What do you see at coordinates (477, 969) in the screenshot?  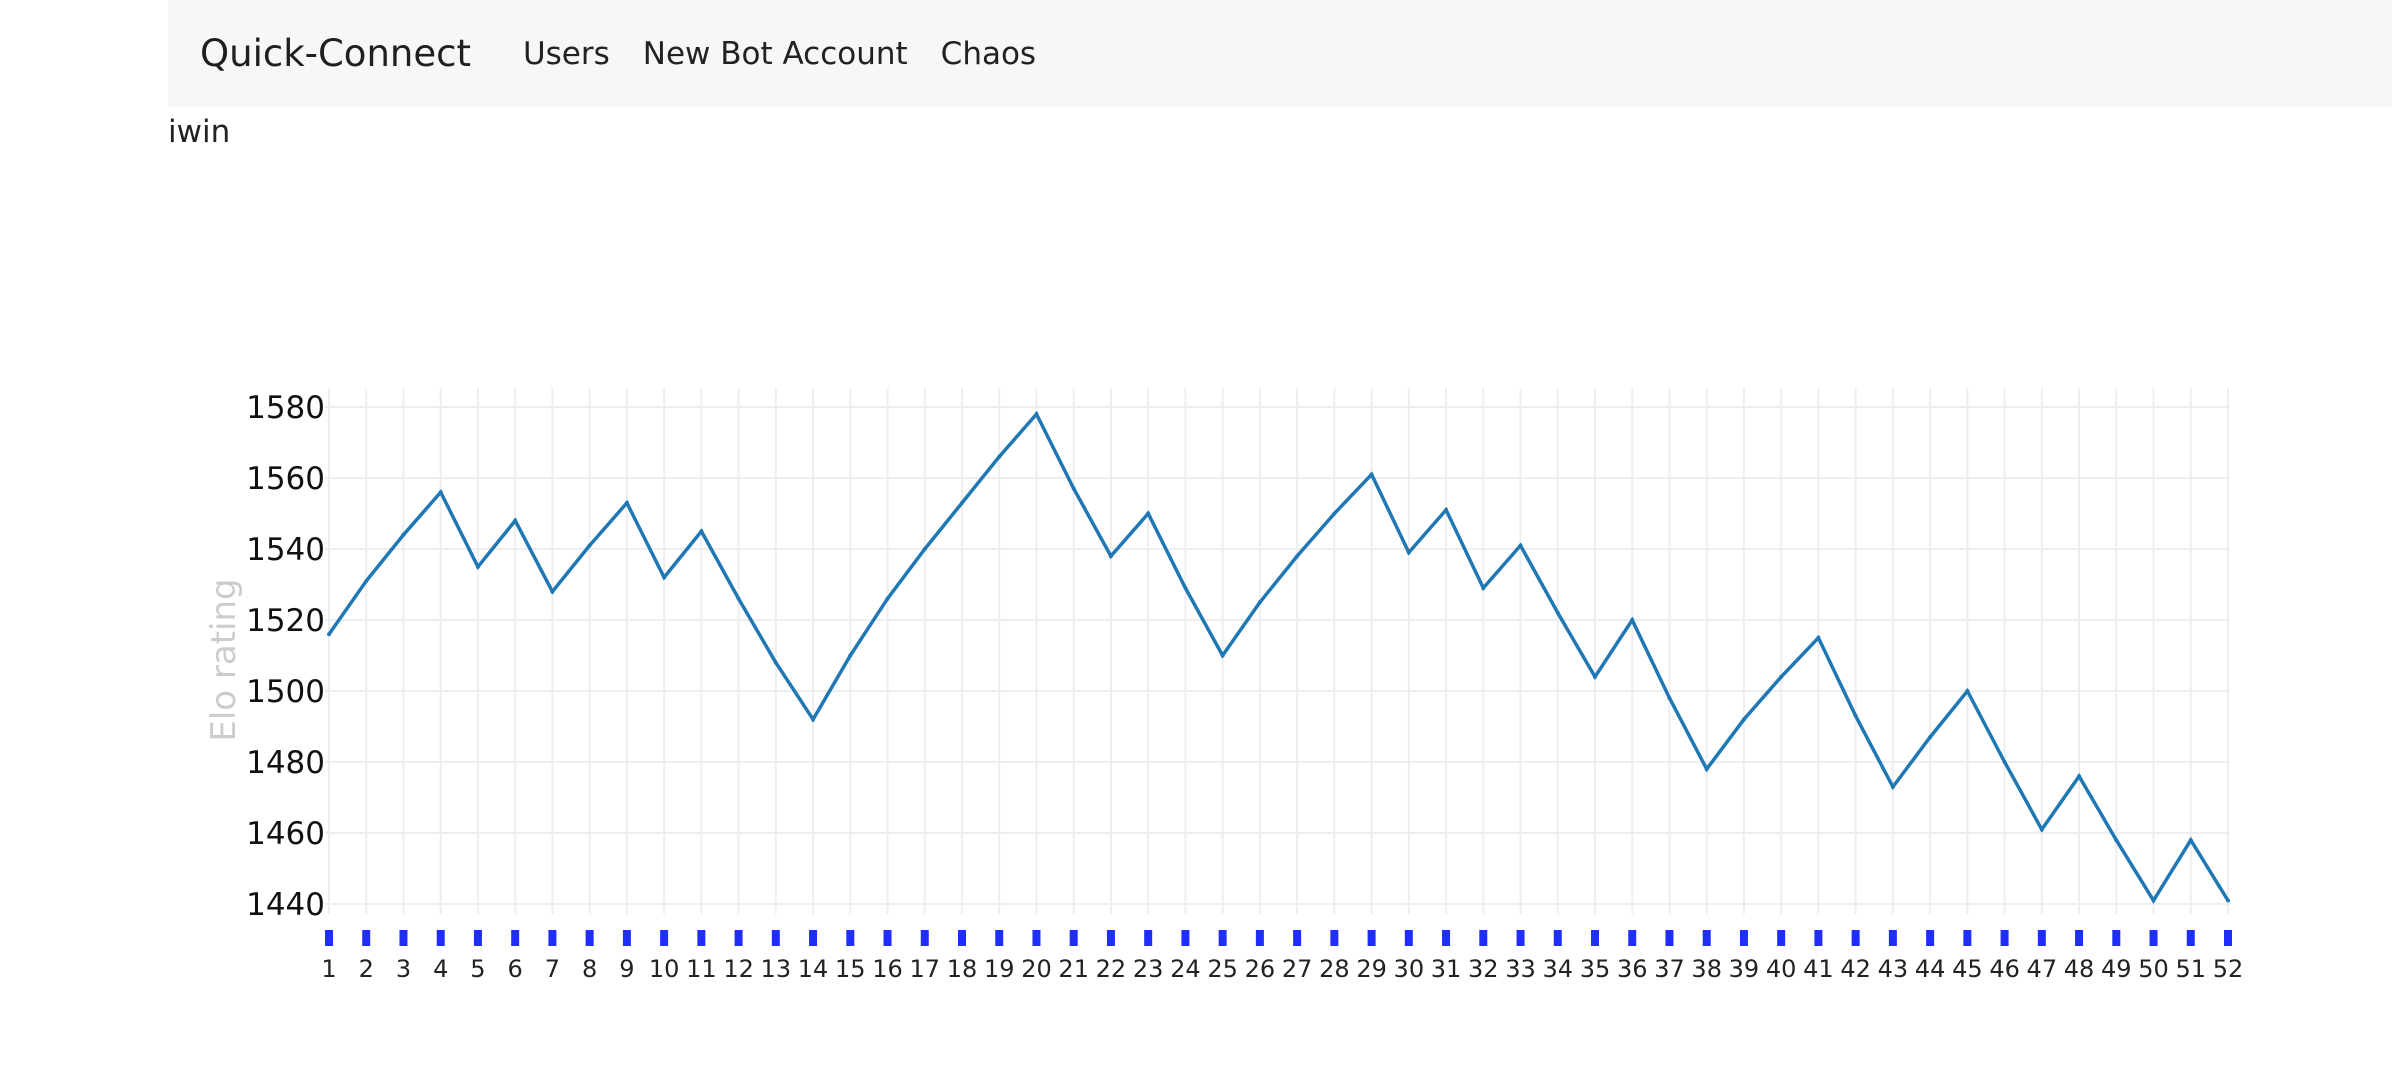 I see `x-tick-label: 5` at bounding box center [477, 969].